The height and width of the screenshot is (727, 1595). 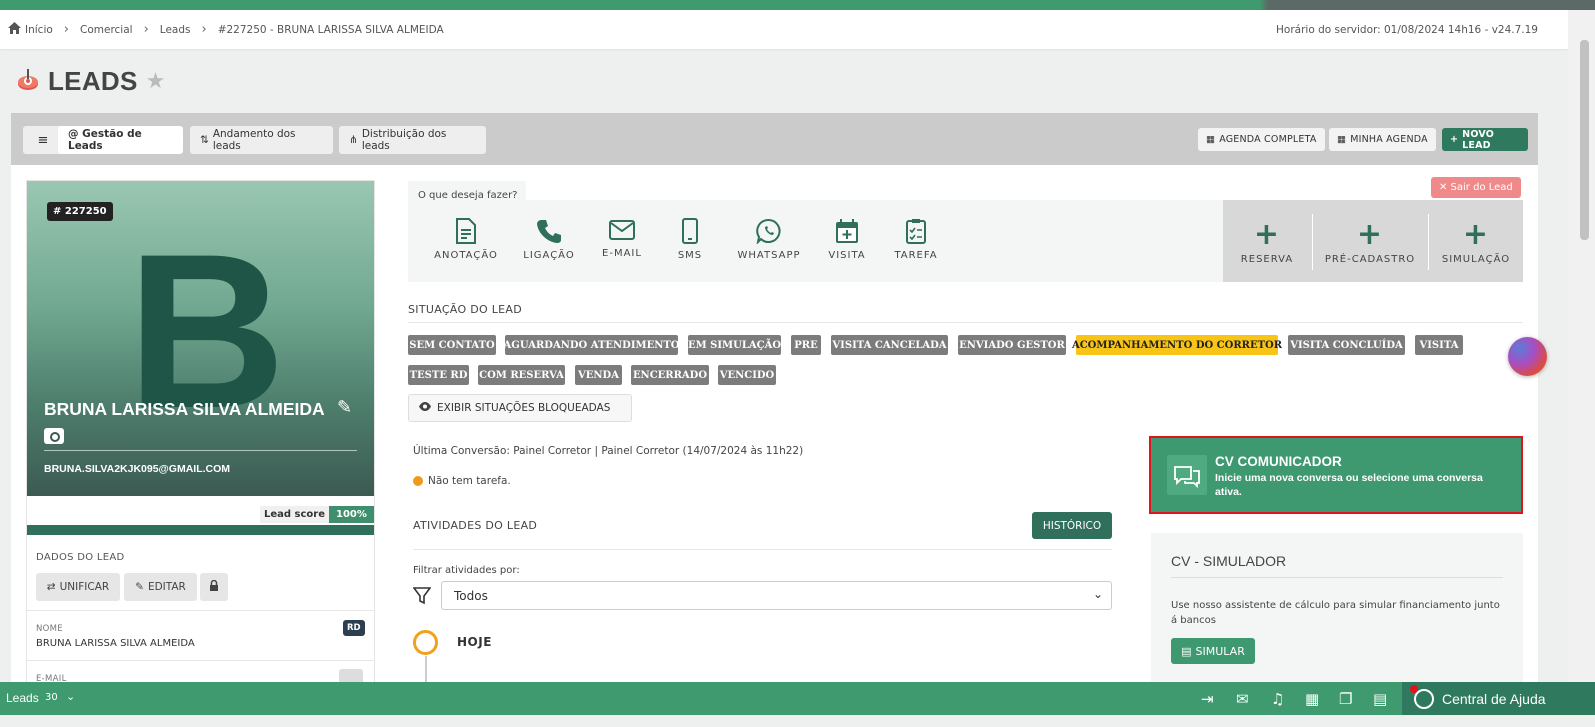 What do you see at coordinates (1527, 356) in the screenshot?
I see `assistant-avatar` at bounding box center [1527, 356].